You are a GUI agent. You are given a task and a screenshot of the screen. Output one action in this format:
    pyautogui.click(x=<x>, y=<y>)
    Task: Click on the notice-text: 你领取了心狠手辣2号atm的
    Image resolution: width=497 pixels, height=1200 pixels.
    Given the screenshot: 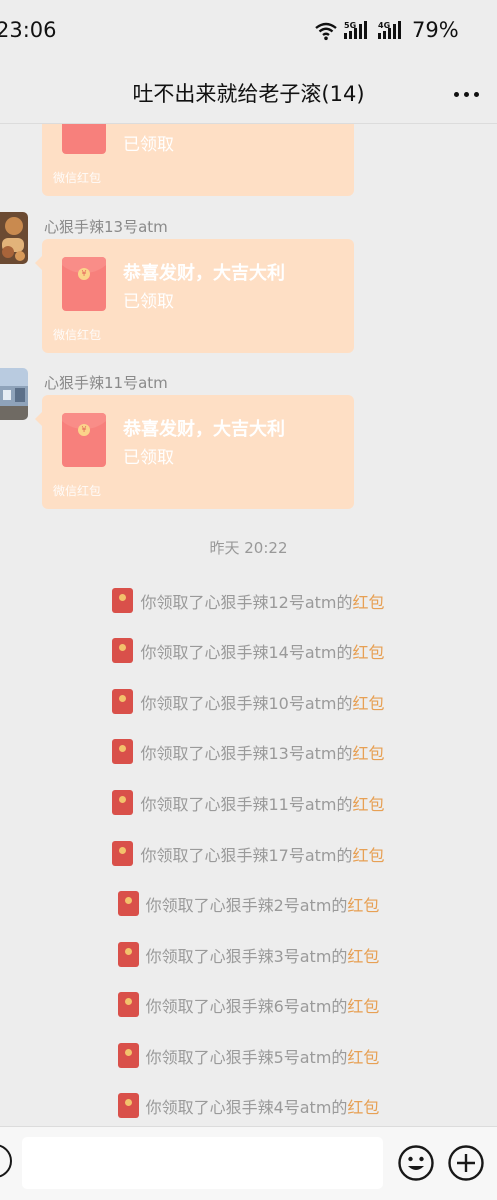 What is the action you would take?
    pyautogui.click(x=246, y=905)
    